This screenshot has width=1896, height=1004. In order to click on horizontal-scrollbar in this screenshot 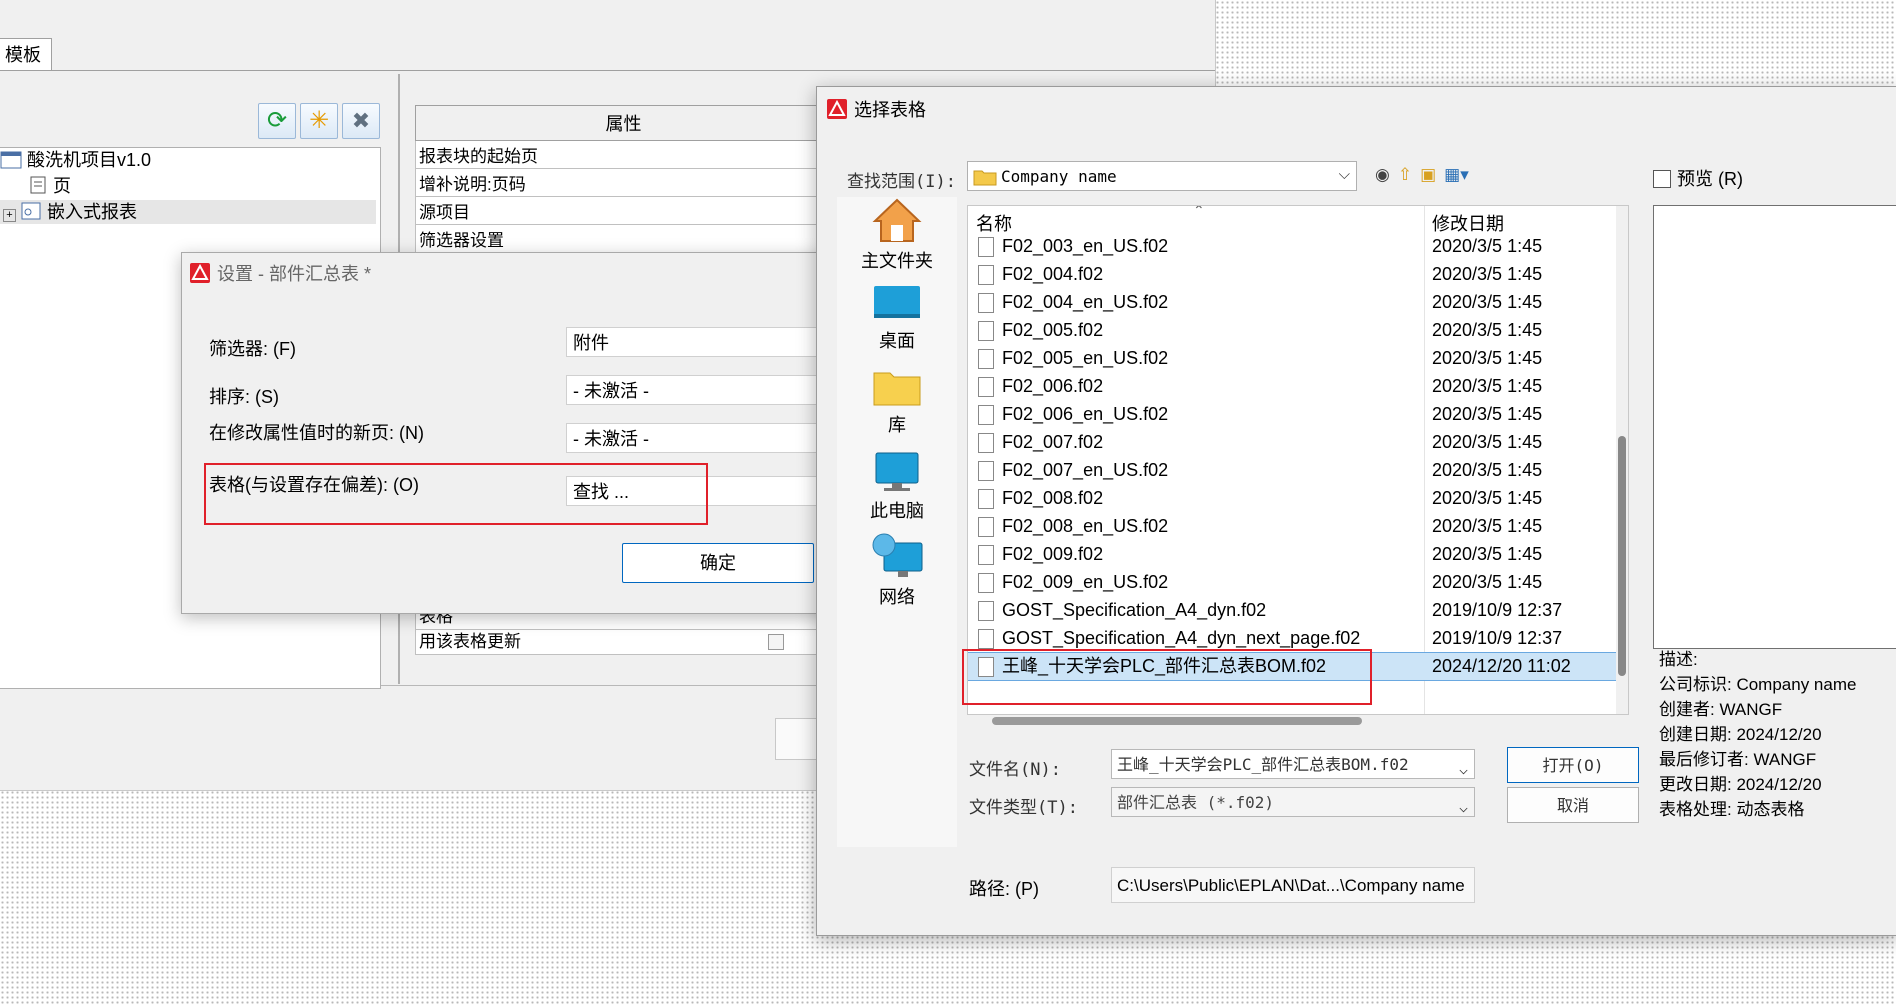, I will do `click(1177, 721)`.